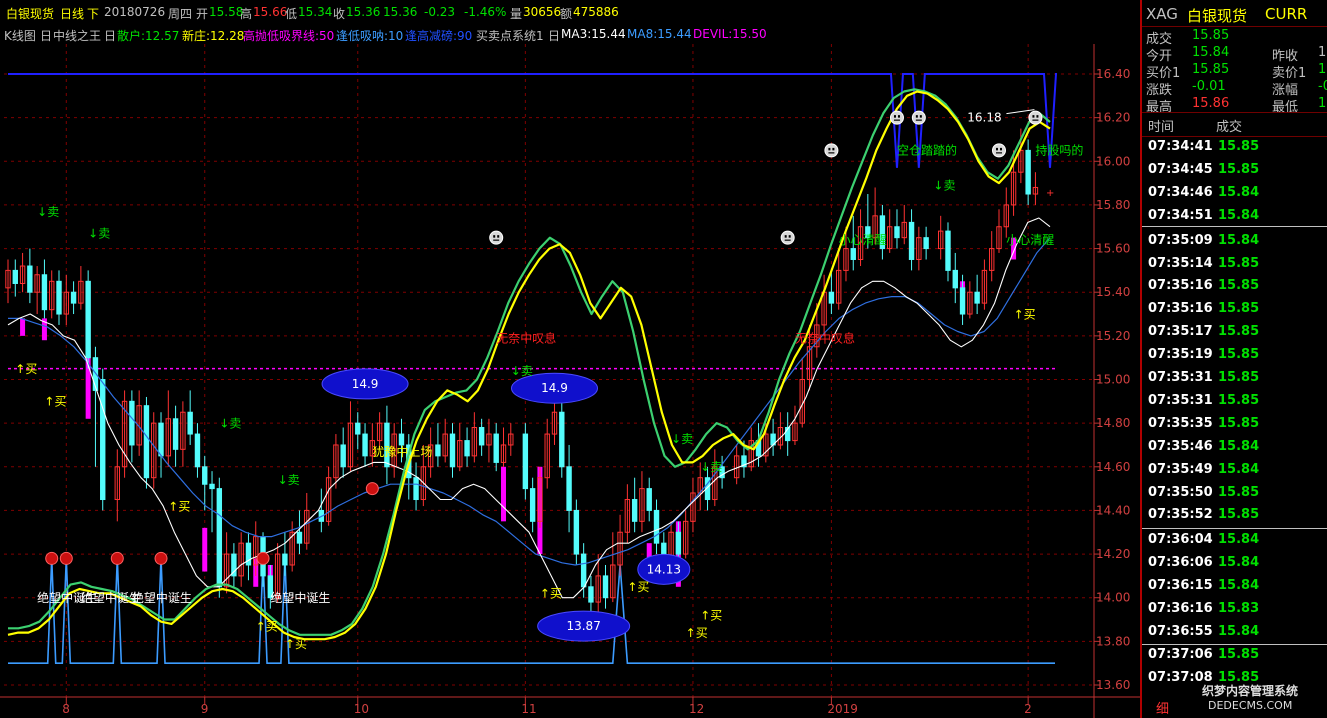 The image size is (1327, 718). Describe the element at coordinates (1322, 86) in the screenshot. I see `quote-value: -0` at that location.